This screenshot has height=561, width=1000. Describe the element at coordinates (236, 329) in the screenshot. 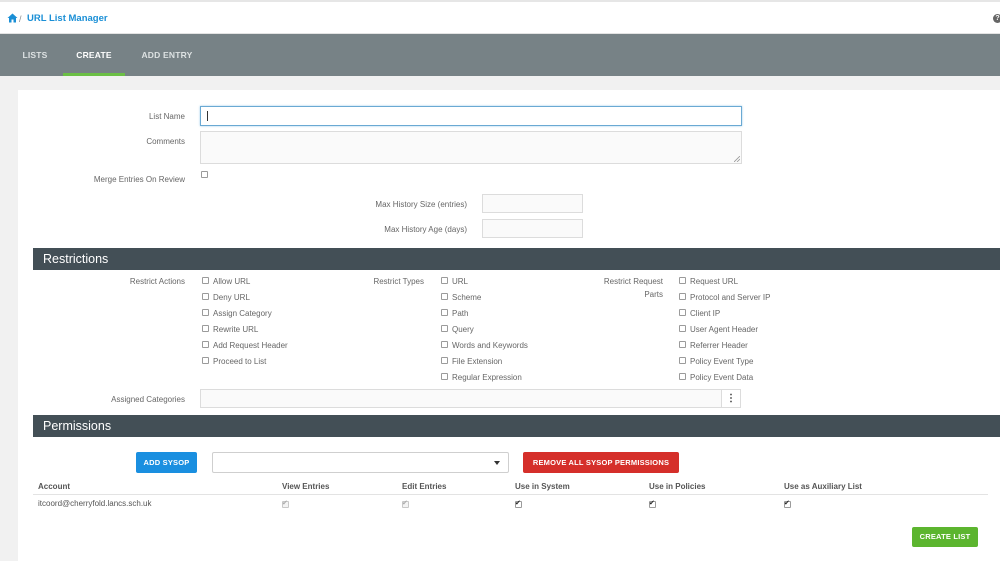

I see `restrict-action-label: Rewrite URL` at that location.